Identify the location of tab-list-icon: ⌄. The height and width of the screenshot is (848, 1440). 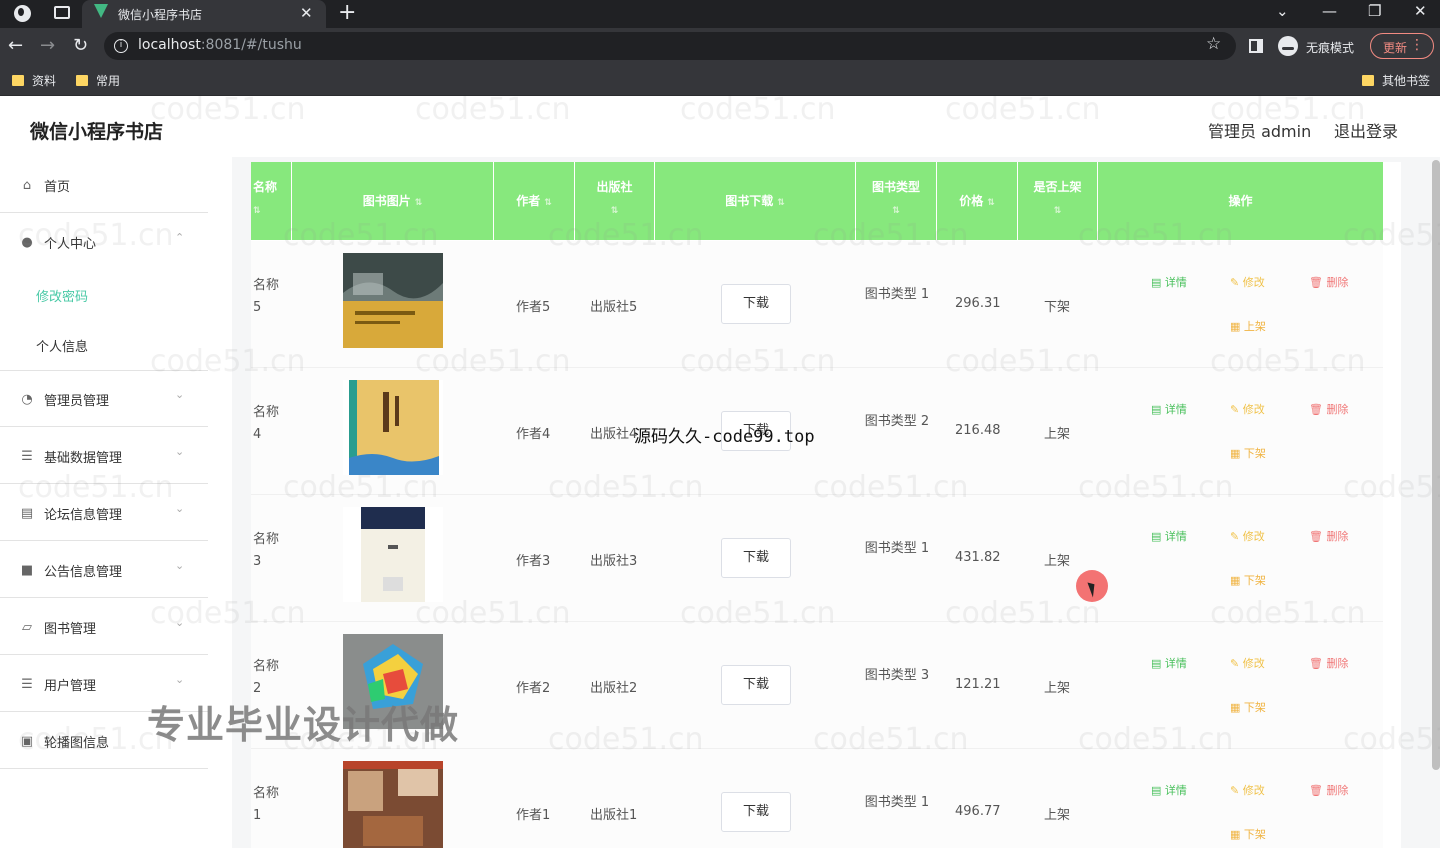
(1282, 11).